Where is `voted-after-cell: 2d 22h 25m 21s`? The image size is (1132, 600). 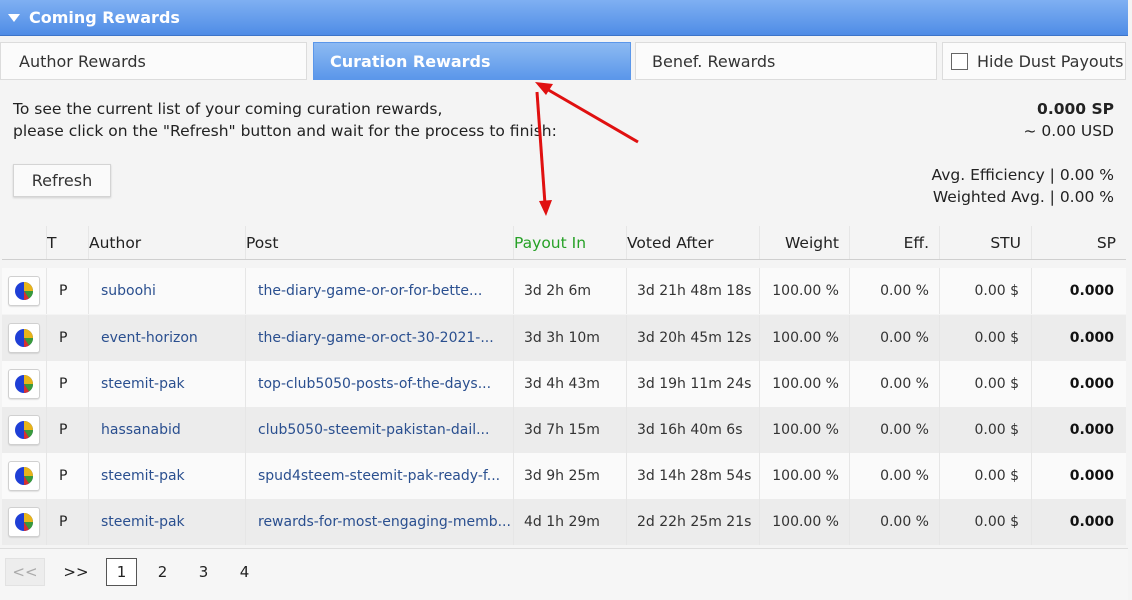 voted-after-cell: 2d 22h 25m 21s is located at coordinates (693, 522).